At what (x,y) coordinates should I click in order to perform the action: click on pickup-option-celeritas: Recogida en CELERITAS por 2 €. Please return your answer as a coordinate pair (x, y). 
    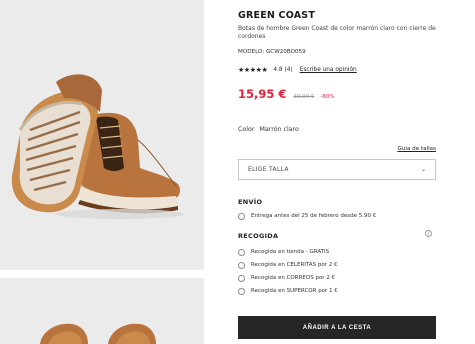
    Looking at the image, I should click on (287, 265).